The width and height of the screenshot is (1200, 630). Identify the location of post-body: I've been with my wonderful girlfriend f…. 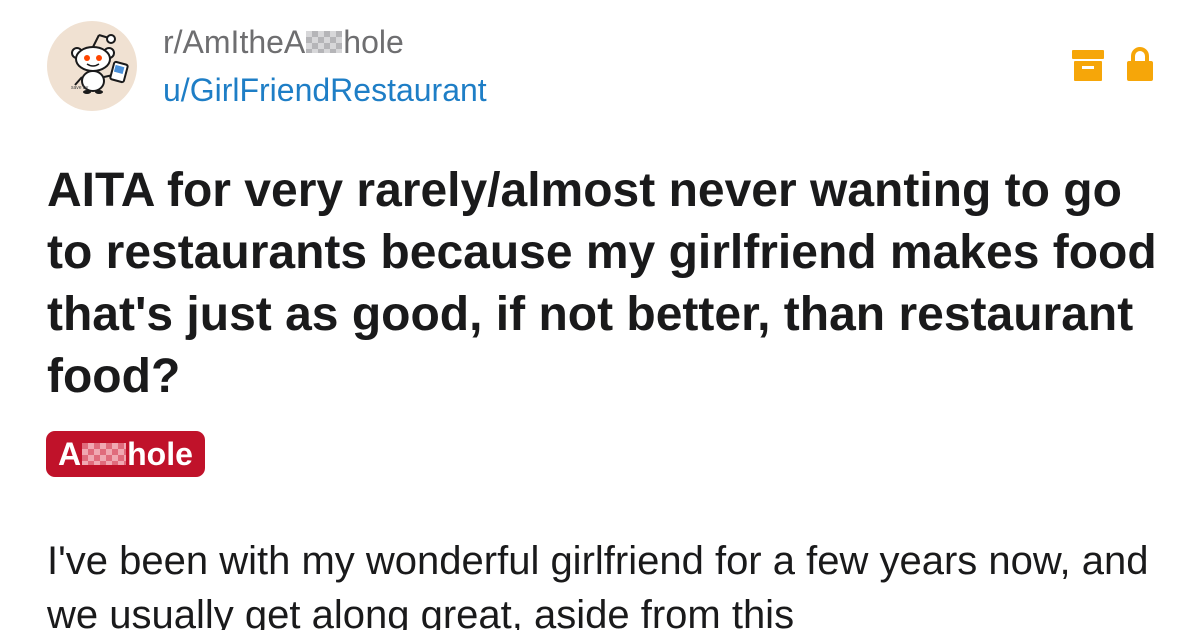
(598, 584).